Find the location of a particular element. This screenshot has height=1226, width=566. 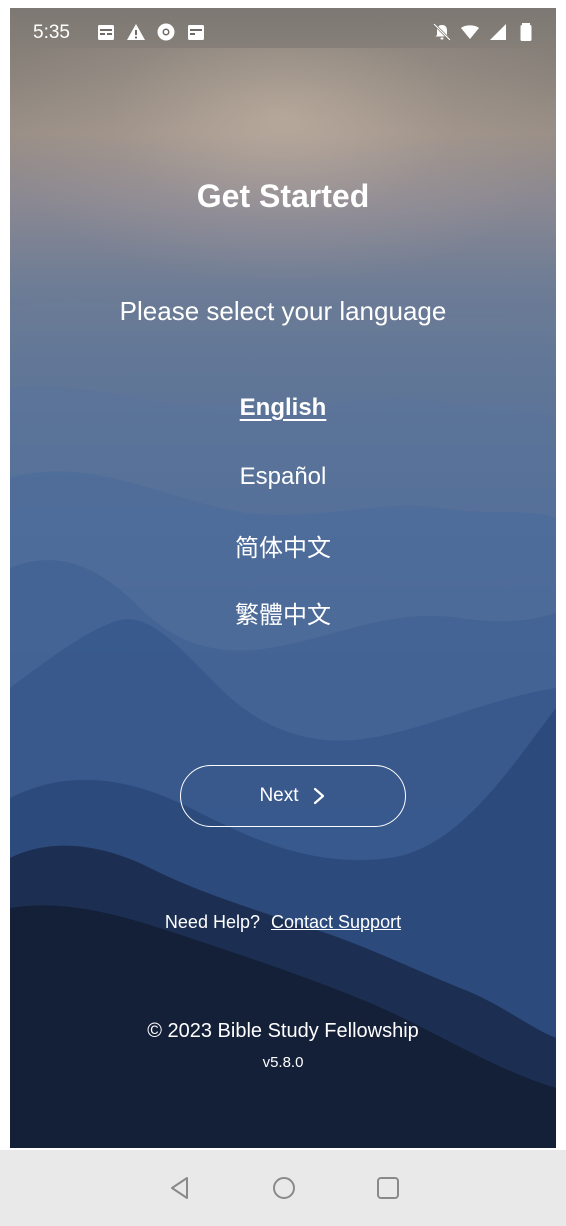

home-icon is located at coordinates (284, 1188).